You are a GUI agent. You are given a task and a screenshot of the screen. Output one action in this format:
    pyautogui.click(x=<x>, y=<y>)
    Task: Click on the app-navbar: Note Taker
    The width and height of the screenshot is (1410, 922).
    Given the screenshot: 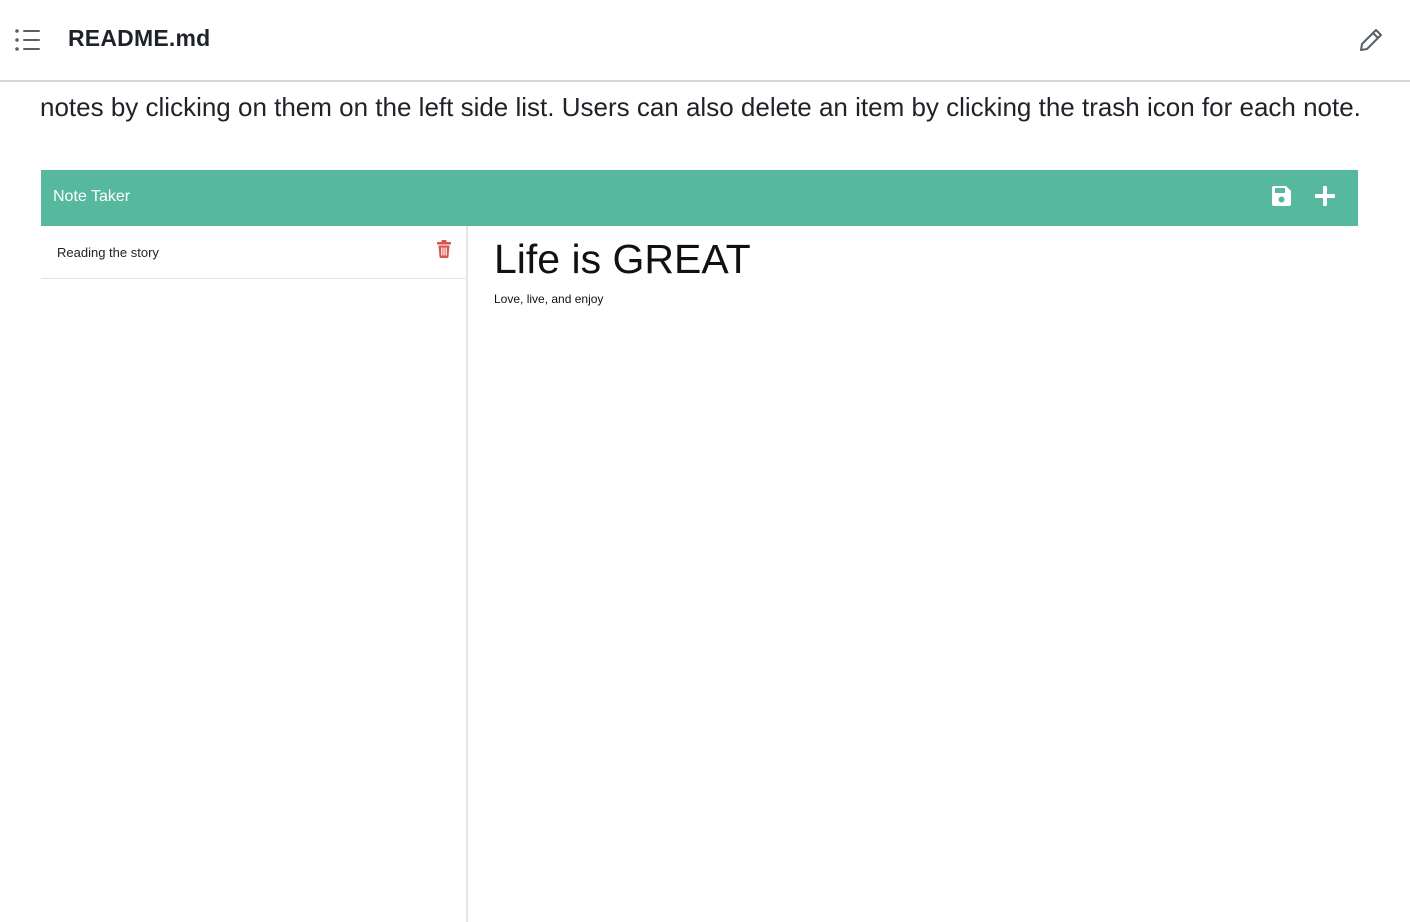 What is the action you would take?
    pyautogui.click(x=699, y=198)
    